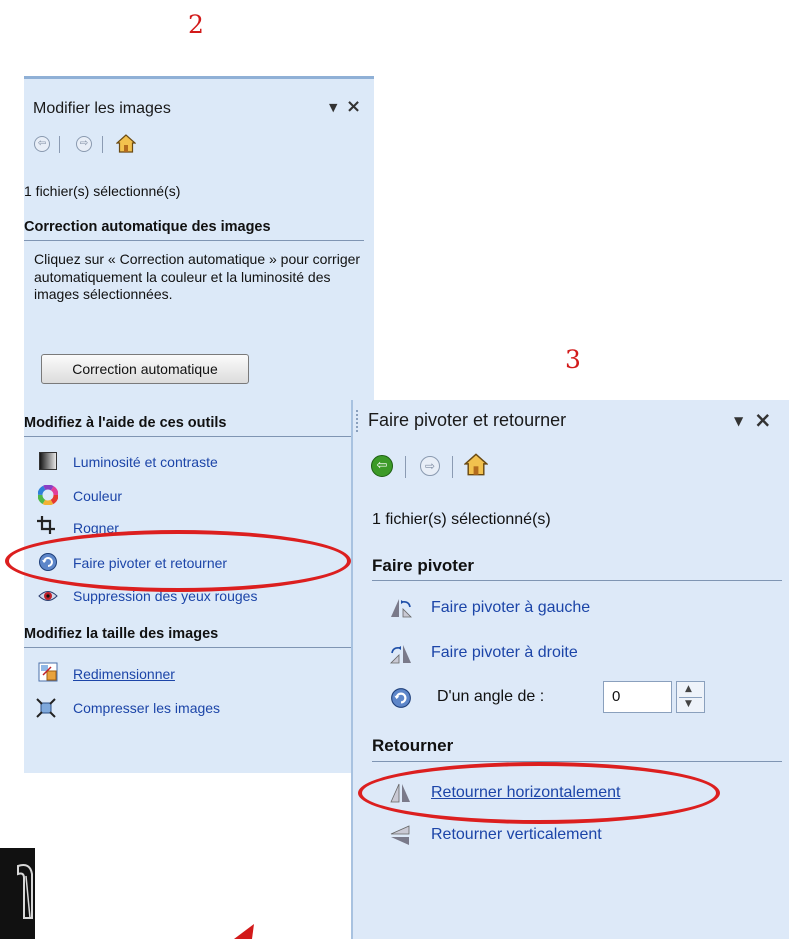 The height and width of the screenshot is (943, 789). Describe the element at coordinates (97, 496) in the screenshot. I see `tool-label: Couleur` at that location.